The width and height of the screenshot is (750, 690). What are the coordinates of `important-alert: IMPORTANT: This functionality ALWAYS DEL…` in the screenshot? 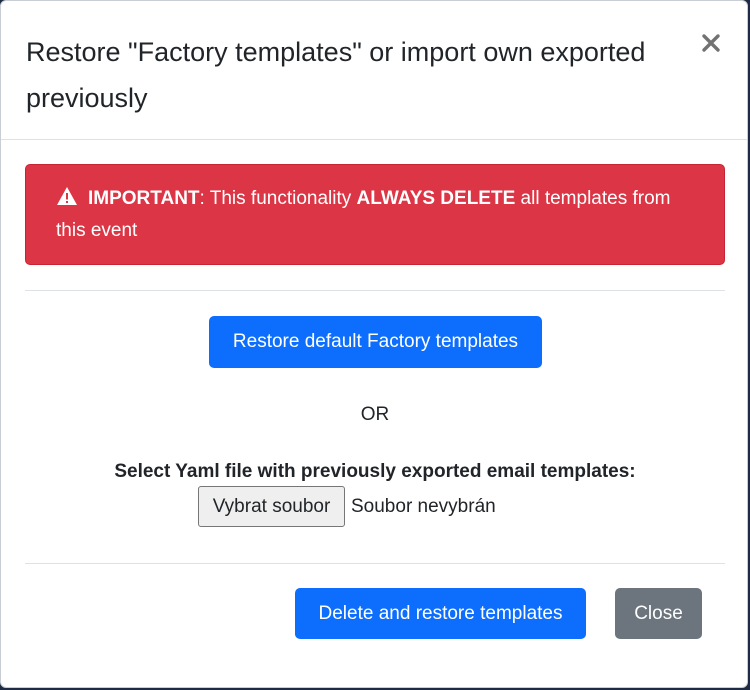 It's located at (375, 214).